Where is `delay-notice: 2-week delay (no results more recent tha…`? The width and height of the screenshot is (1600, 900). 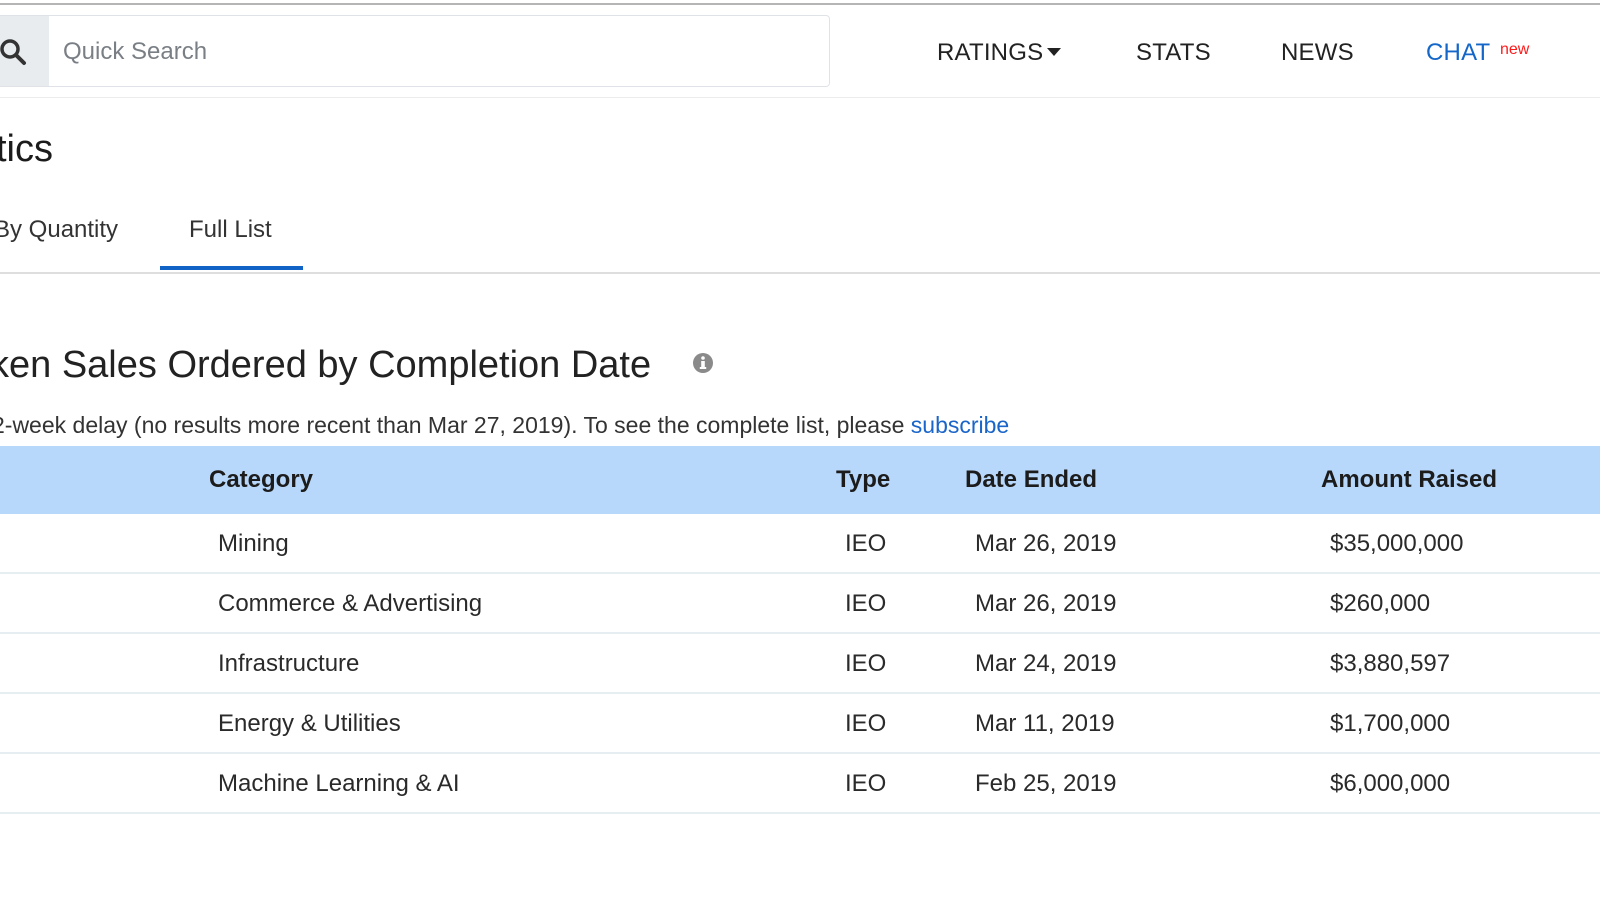
delay-notice: 2-week delay (no results more recent tha… is located at coordinates (504, 425).